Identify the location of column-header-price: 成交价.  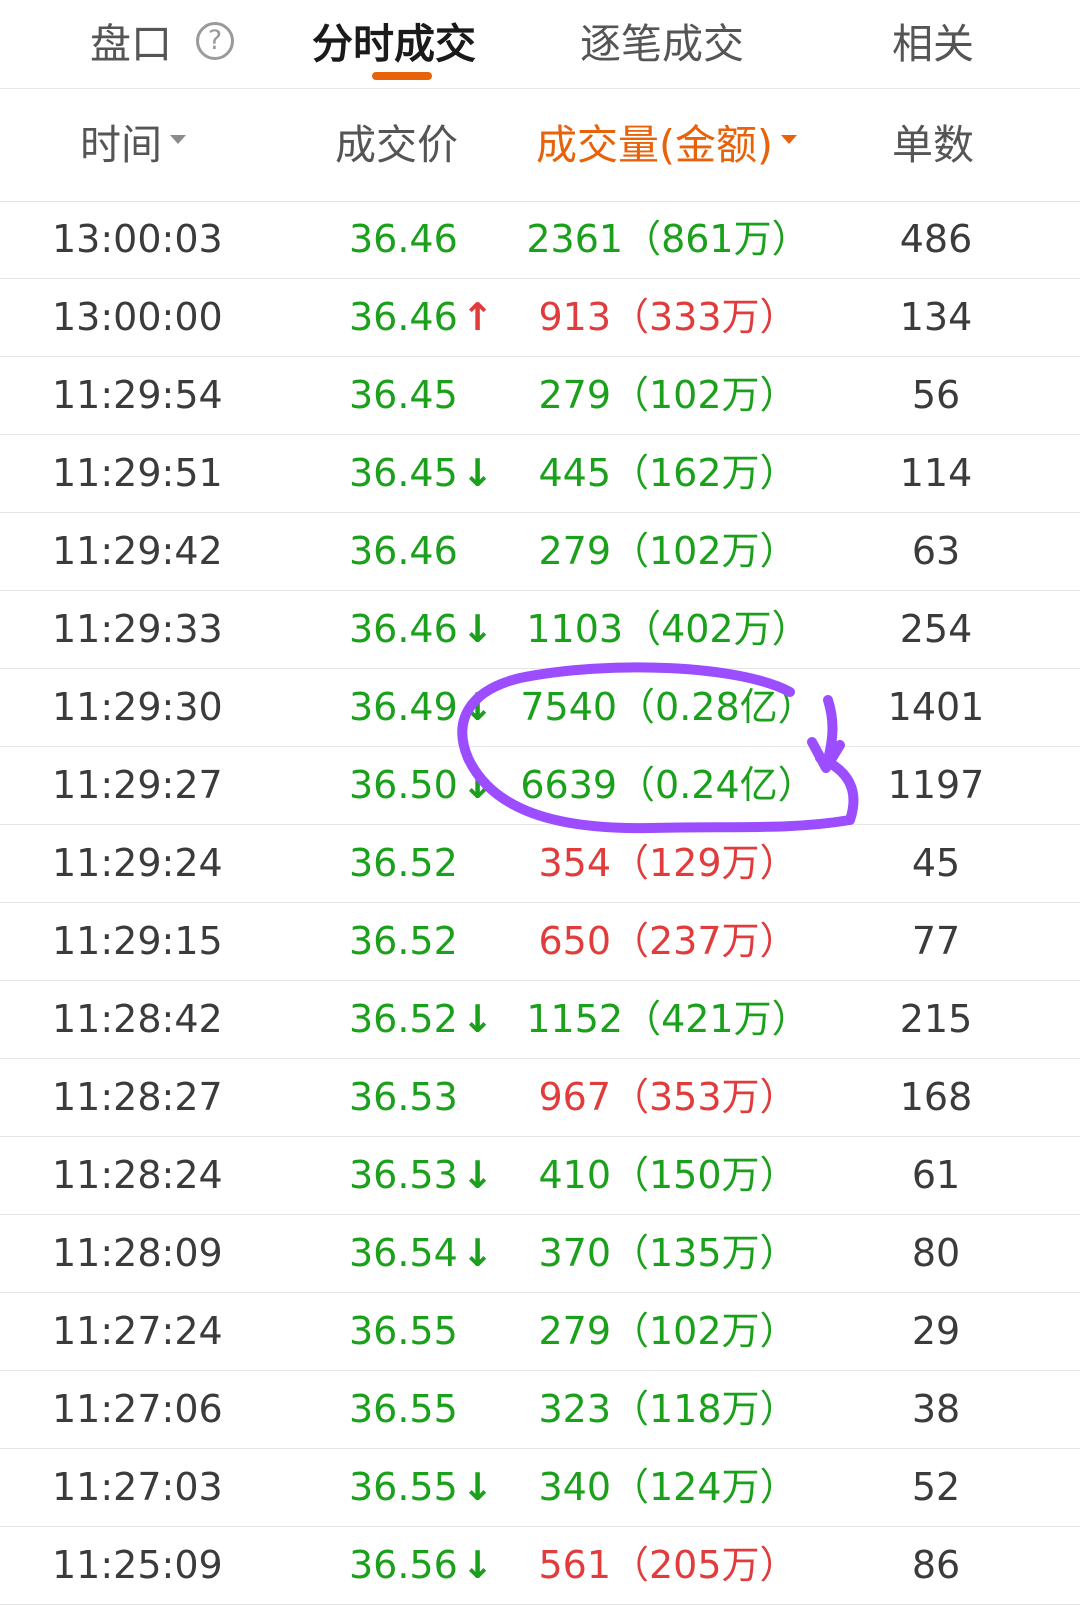
(396, 145).